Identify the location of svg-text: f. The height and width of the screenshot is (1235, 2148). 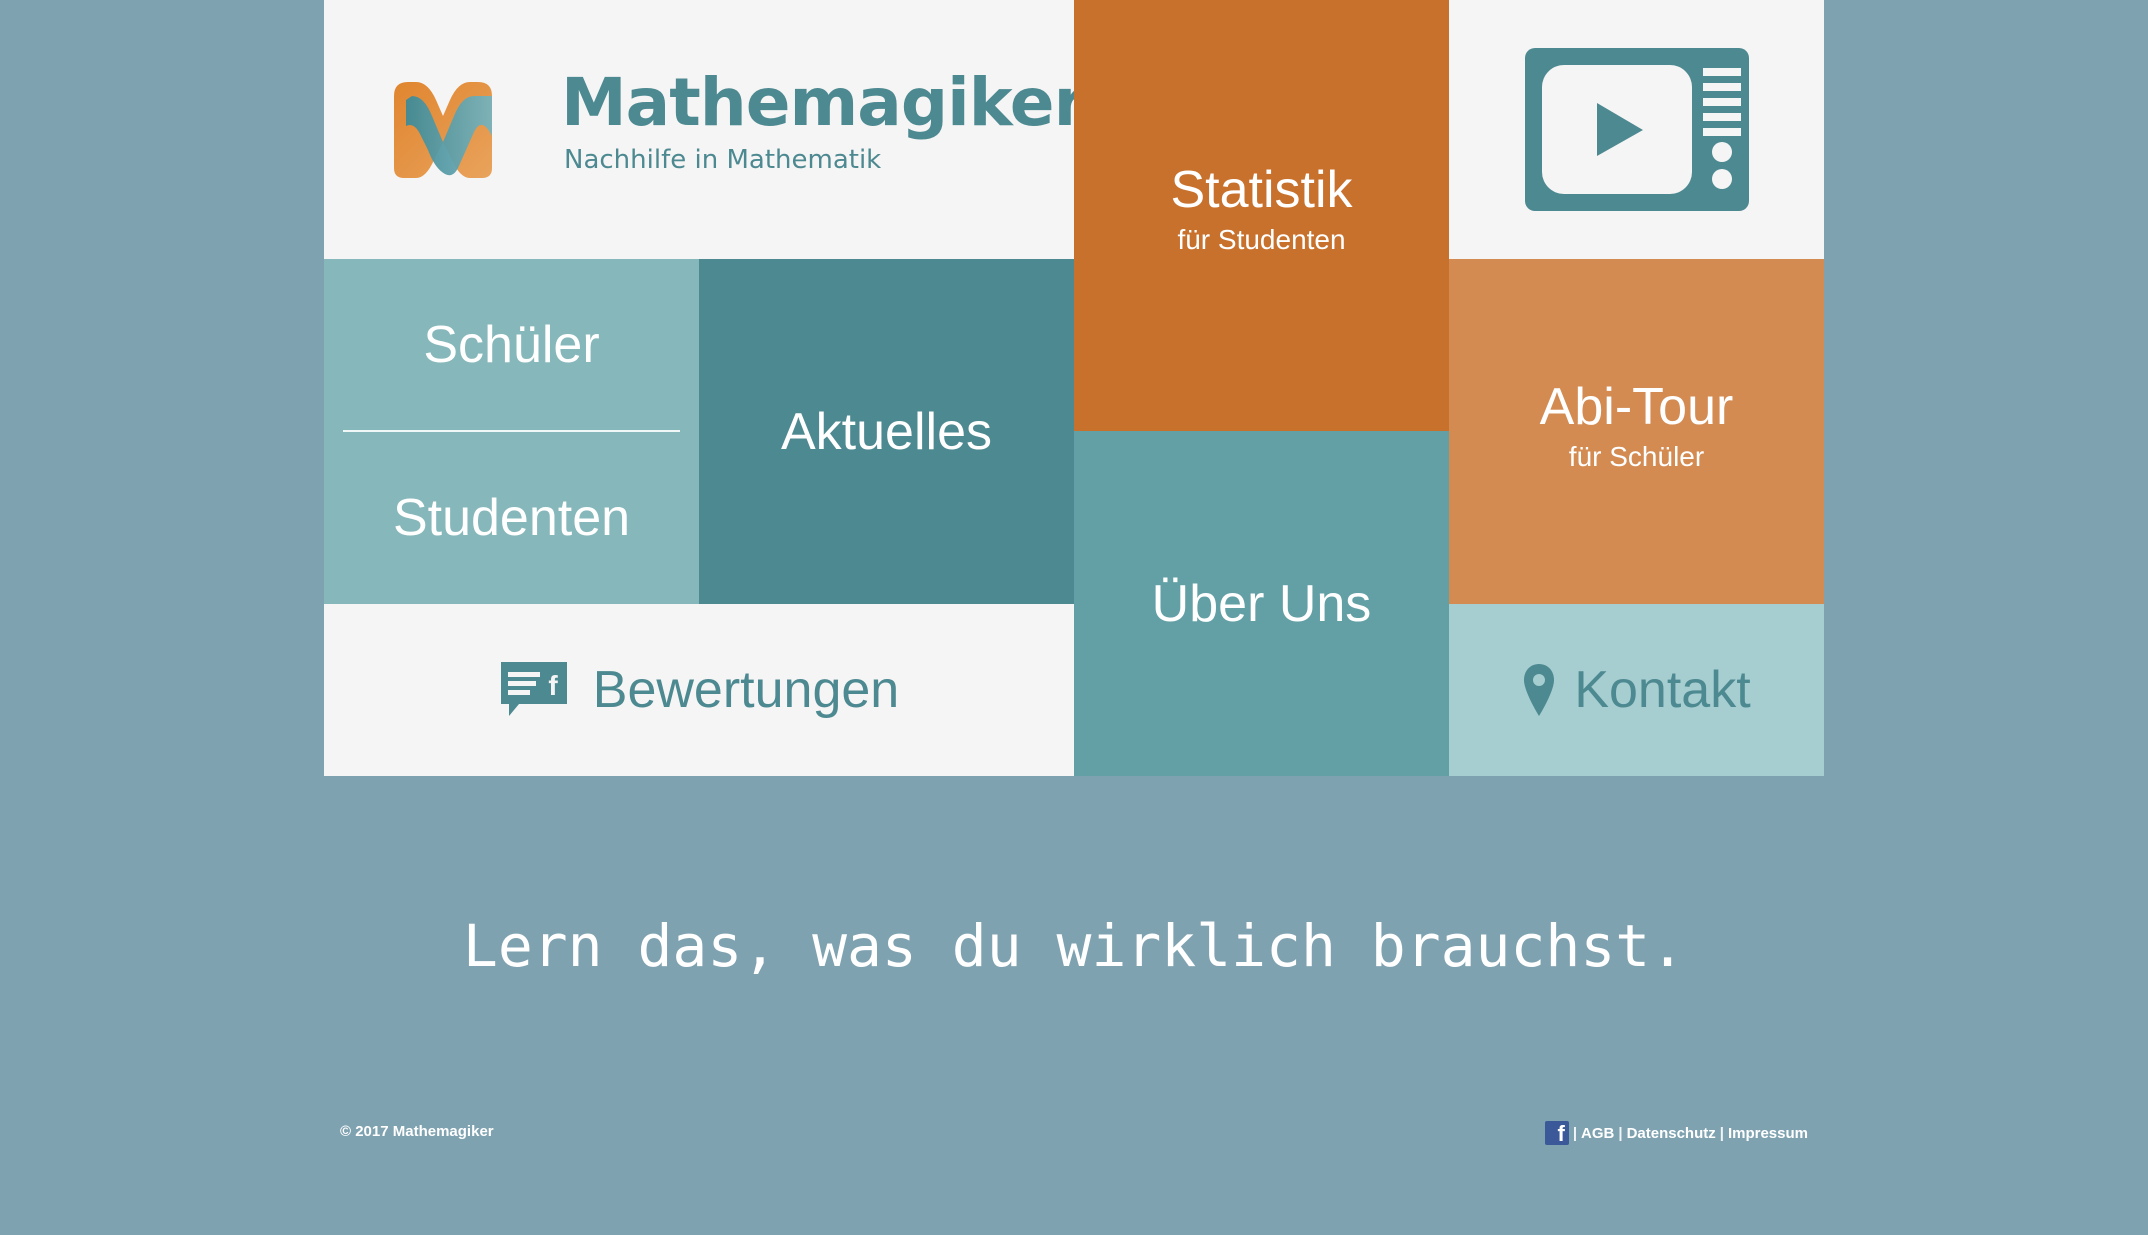
(553, 685).